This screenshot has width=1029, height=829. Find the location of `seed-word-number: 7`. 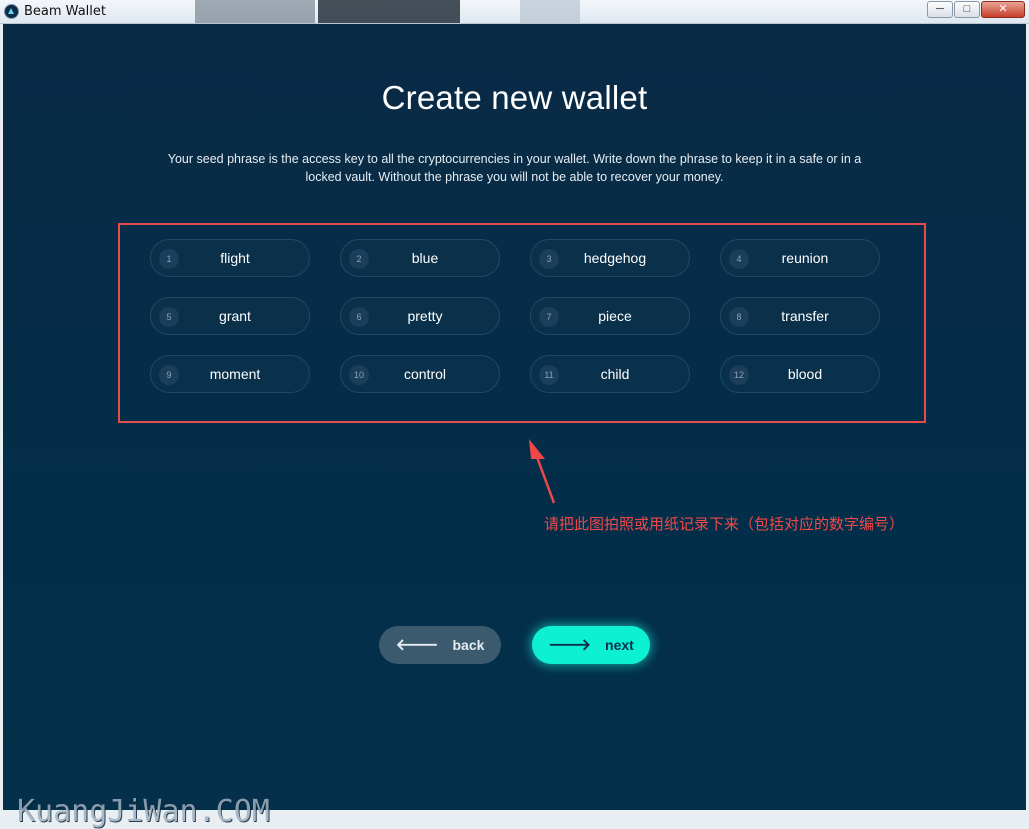

seed-word-number: 7 is located at coordinates (549, 317).